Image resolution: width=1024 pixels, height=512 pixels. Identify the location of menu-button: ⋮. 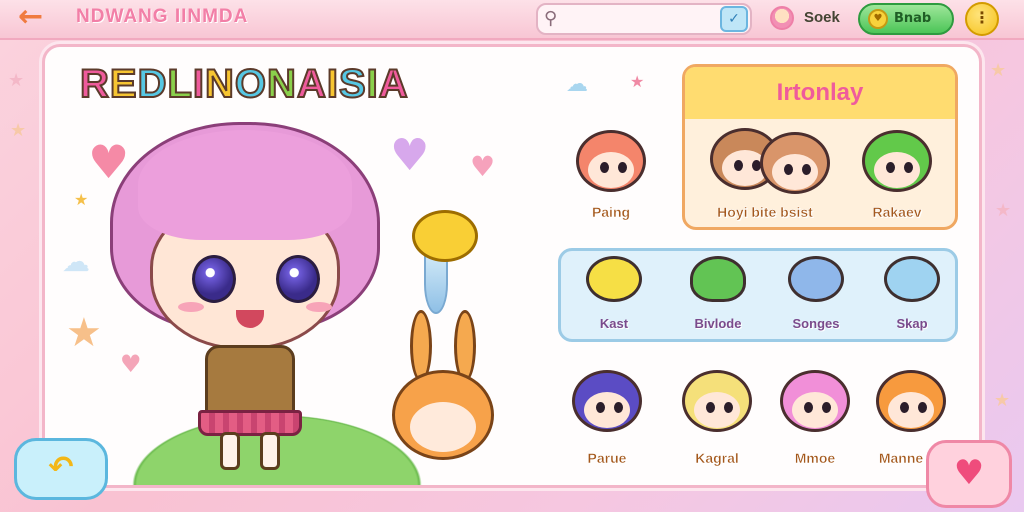
(982, 19).